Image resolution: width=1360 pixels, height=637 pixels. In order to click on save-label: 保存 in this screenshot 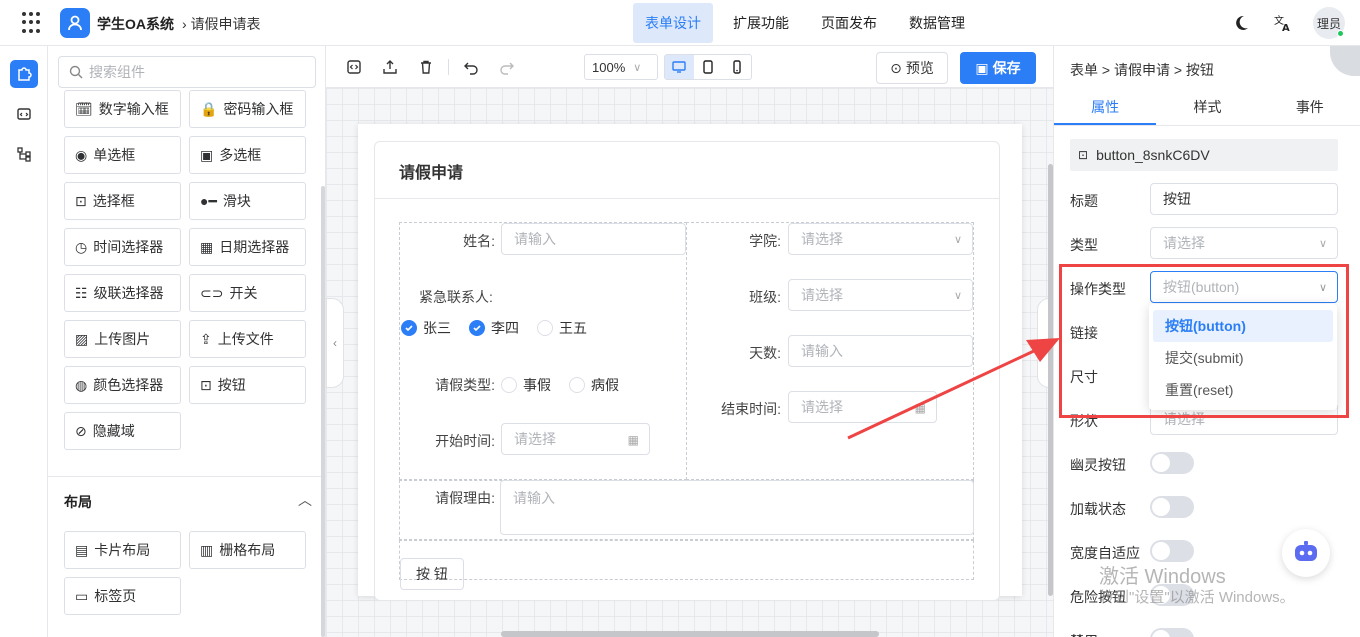, I will do `click(1006, 68)`.